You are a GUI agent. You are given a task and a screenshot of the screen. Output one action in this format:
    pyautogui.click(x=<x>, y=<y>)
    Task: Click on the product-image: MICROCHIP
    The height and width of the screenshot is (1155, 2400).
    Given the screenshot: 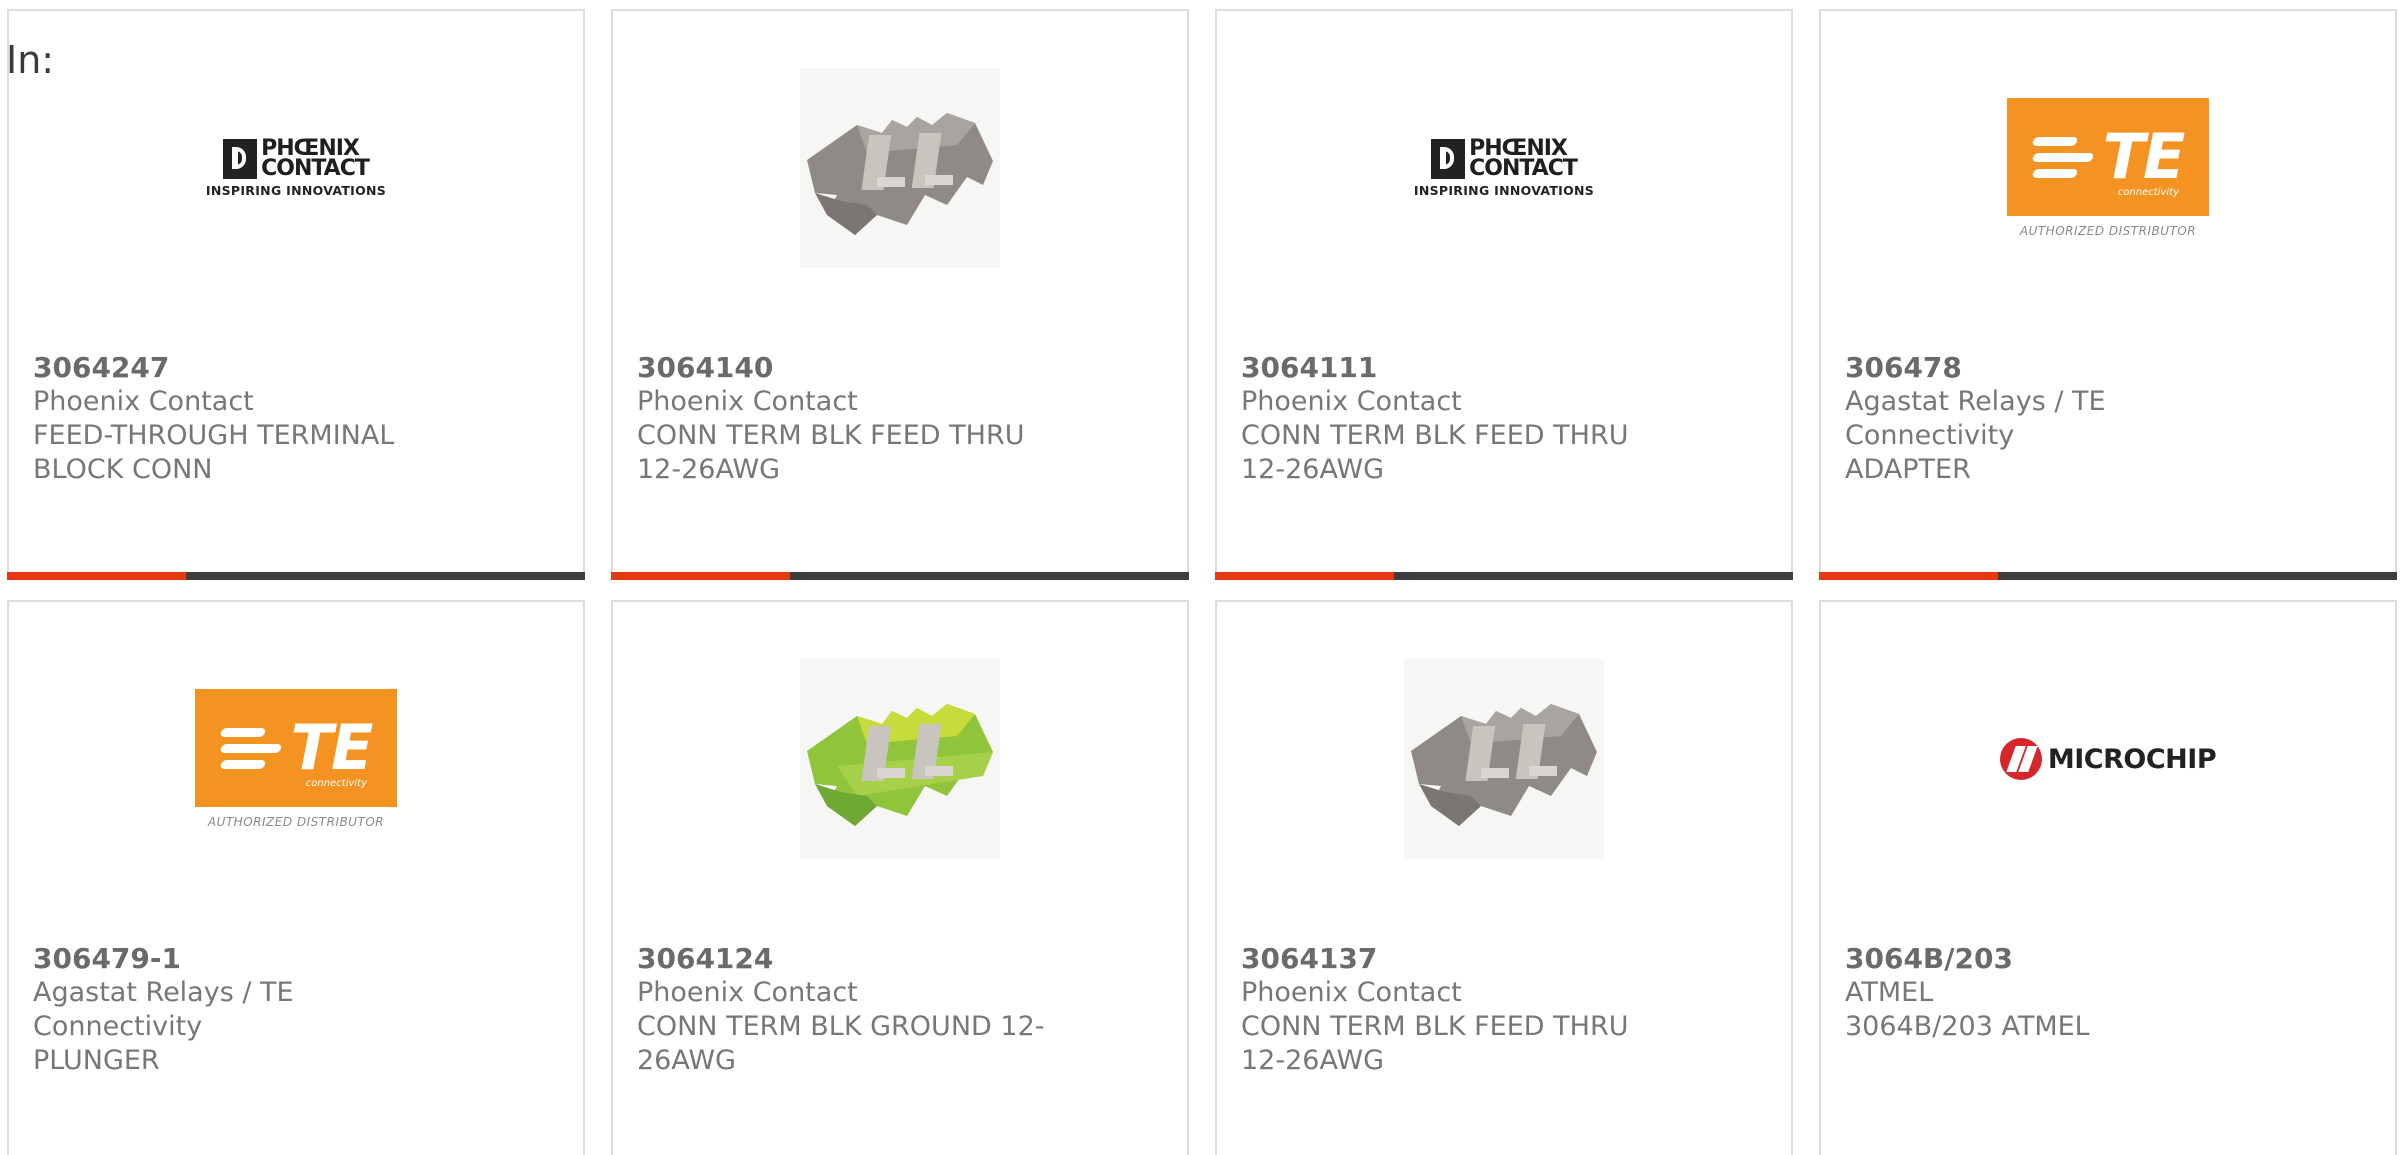 What is the action you would take?
    pyautogui.click(x=2108, y=759)
    